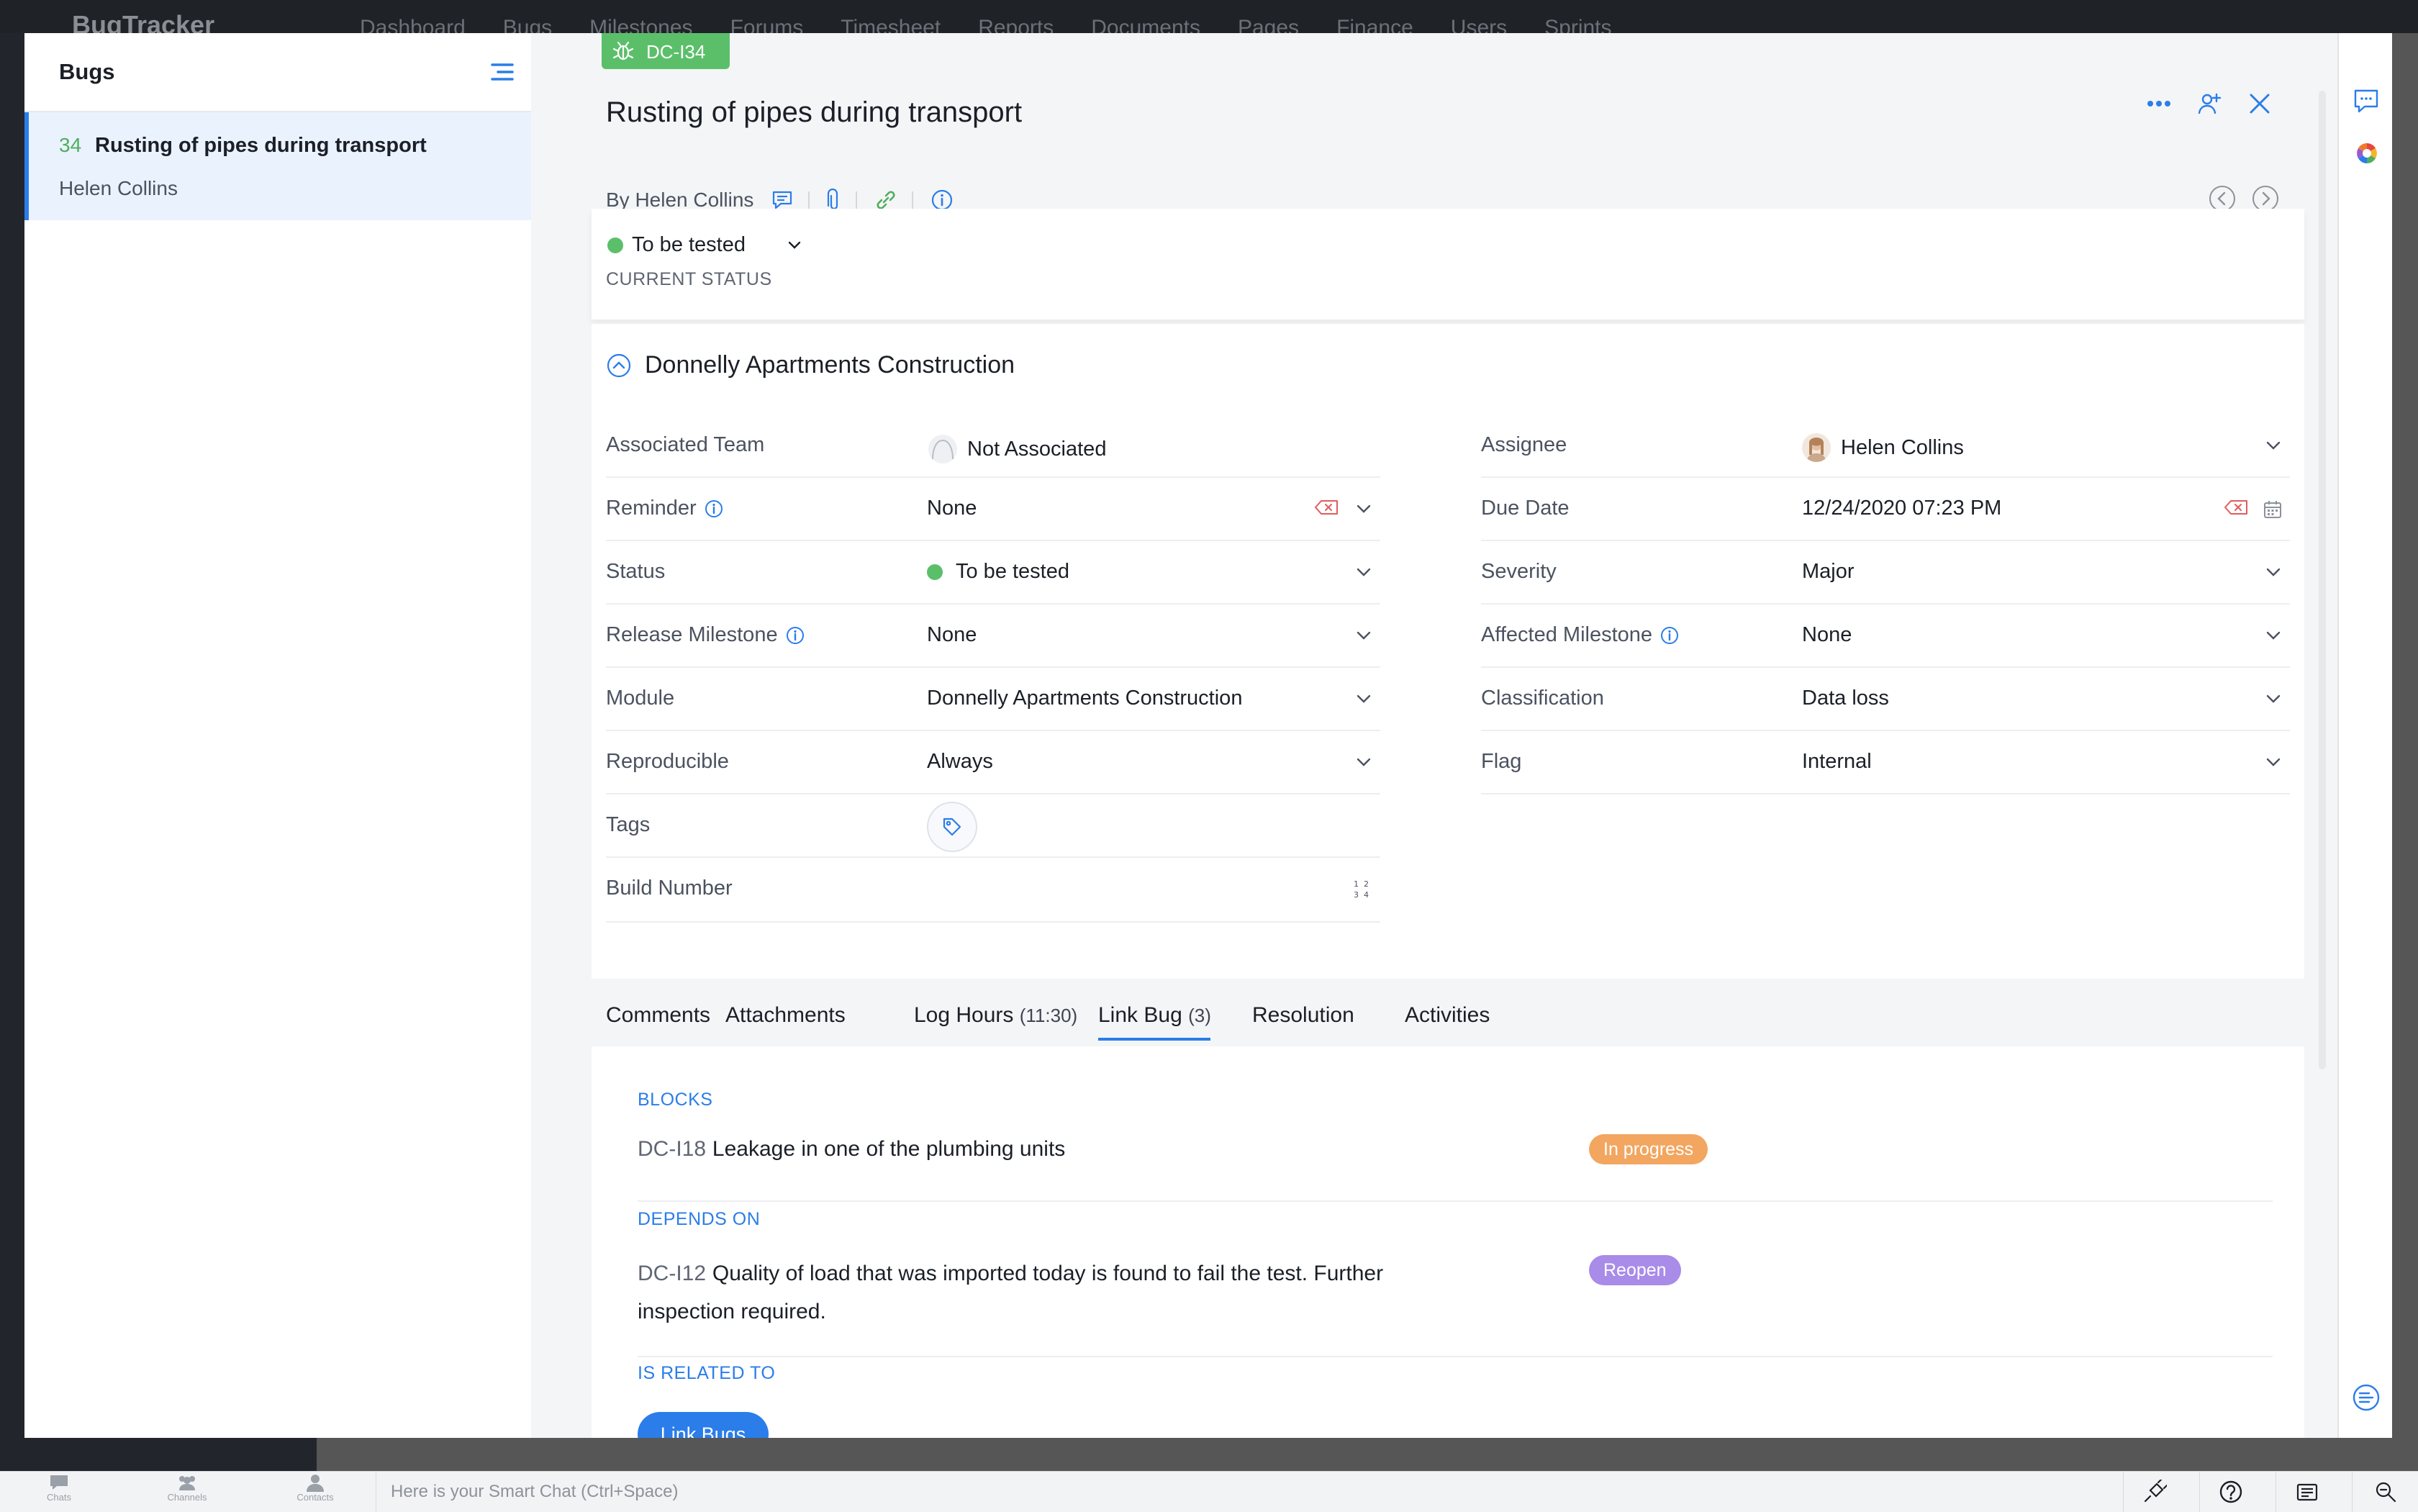  Describe the element at coordinates (187, 1488) in the screenshot. I see `channels-button: Channels` at that location.